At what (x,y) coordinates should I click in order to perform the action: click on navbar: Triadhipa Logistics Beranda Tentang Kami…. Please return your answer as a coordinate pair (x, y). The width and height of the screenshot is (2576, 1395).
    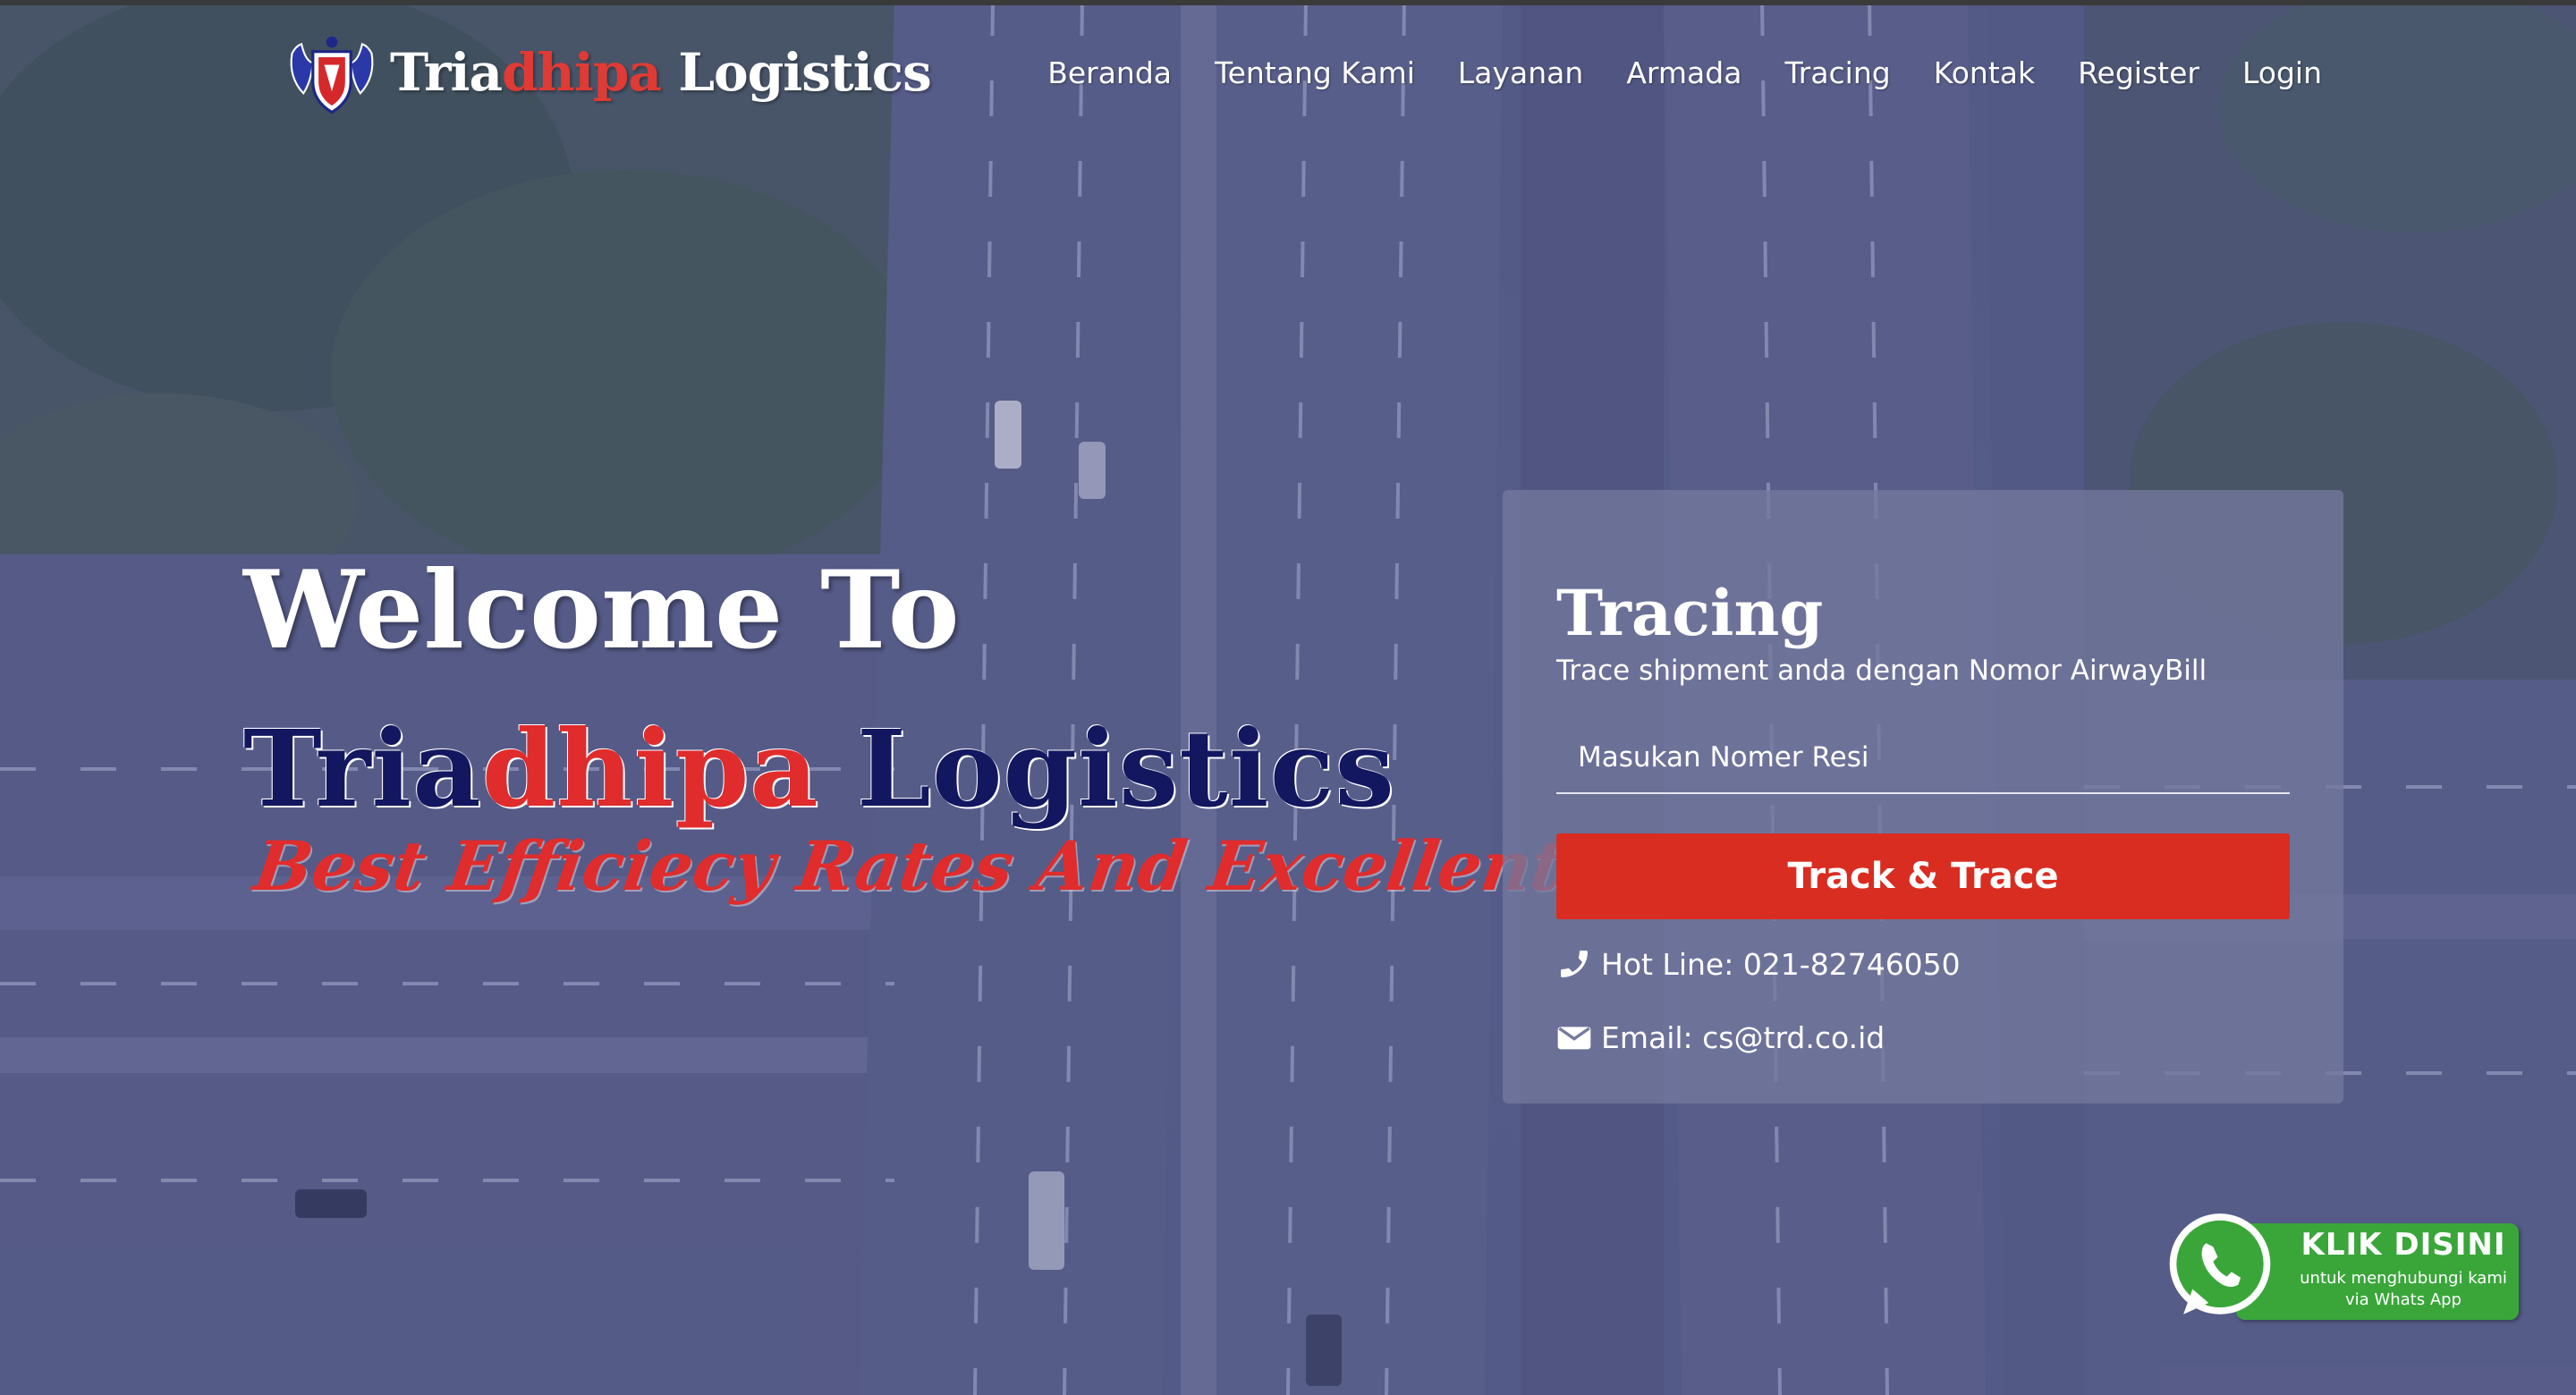
    Looking at the image, I should click on (1288, 72).